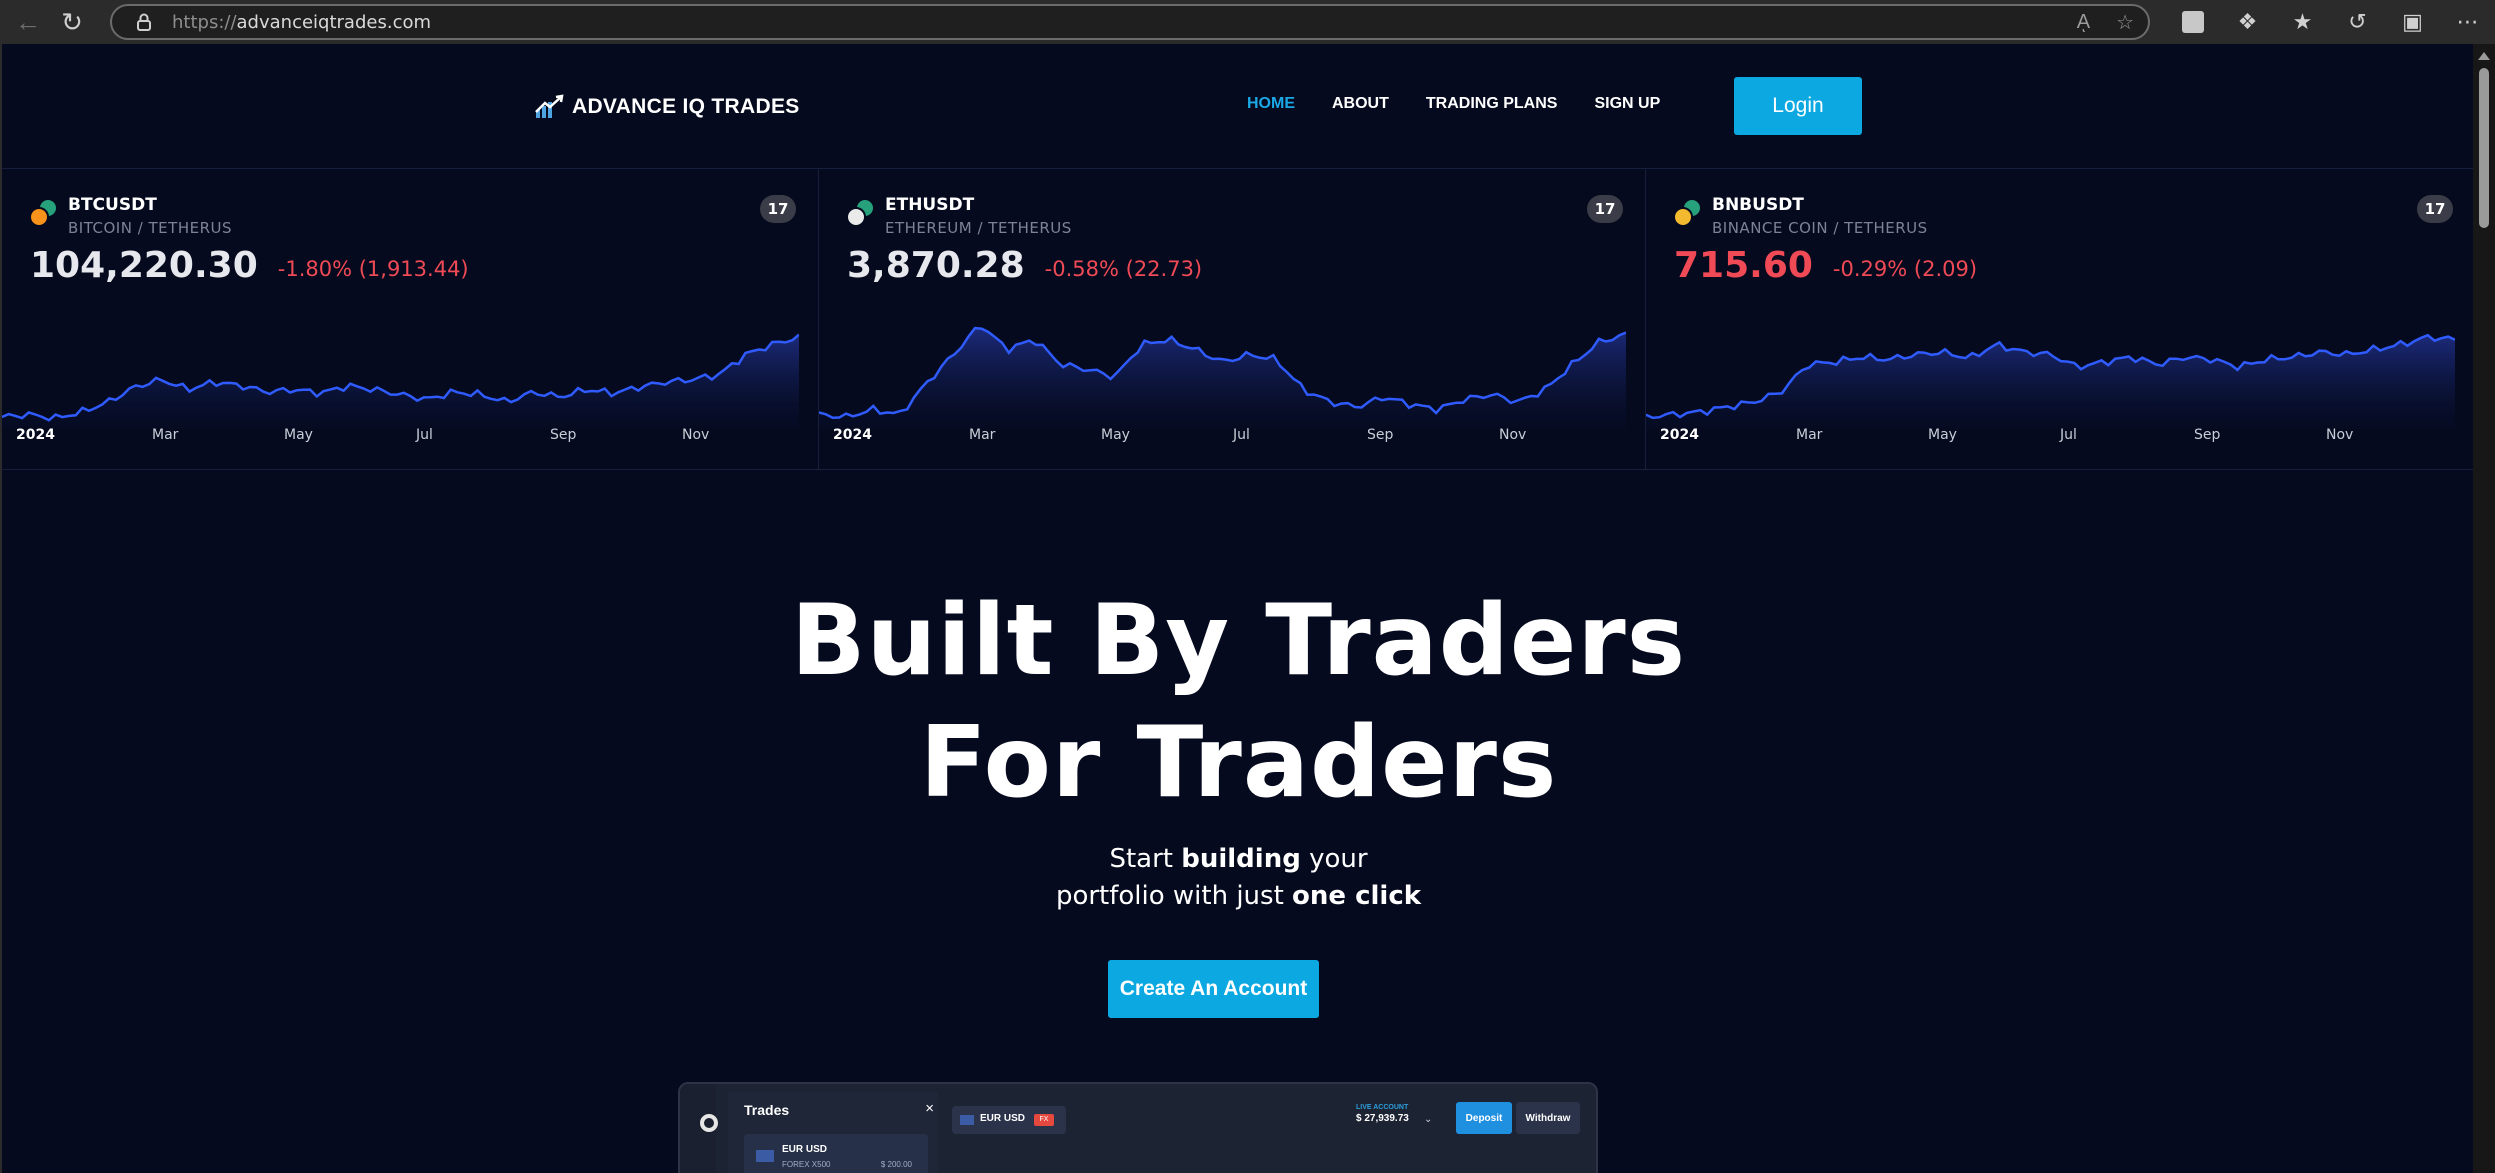 The height and width of the screenshot is (1173, 2495). I want to click on nav-about: ABOUT, so click(1360, 104).